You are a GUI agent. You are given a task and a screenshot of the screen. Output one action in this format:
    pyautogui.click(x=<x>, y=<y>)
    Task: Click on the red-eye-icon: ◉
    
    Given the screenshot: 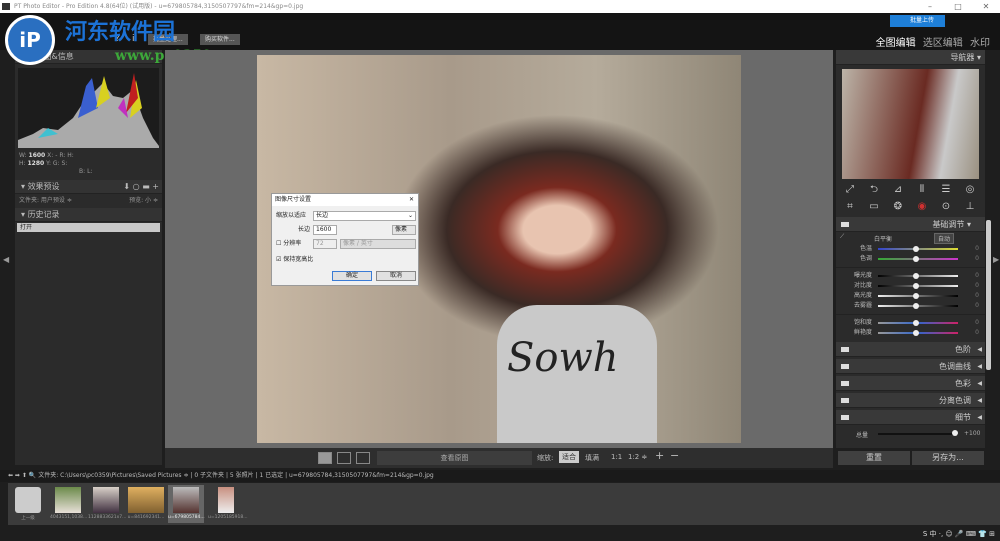 What is the action you would take?
    pyautogui.click(x=922, y=206)
    